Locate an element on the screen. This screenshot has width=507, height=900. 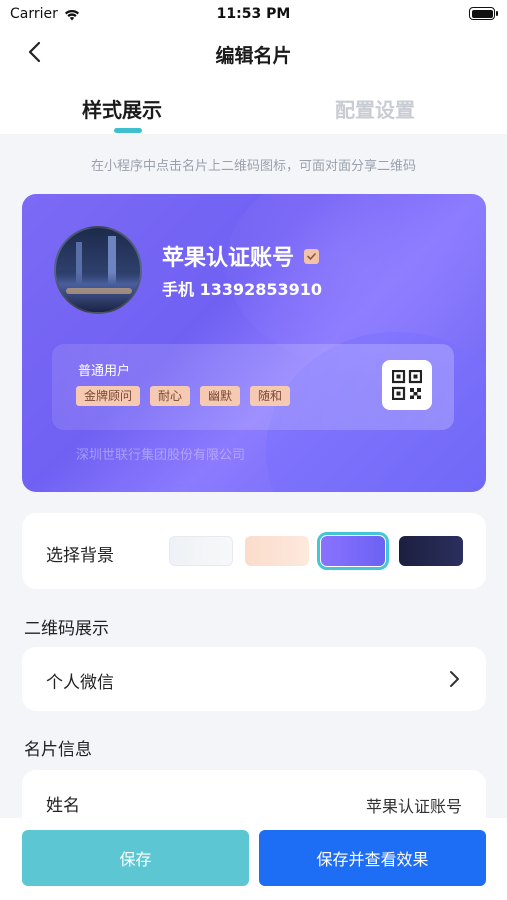
qr-code-icon is located at coordinates (407, 385).